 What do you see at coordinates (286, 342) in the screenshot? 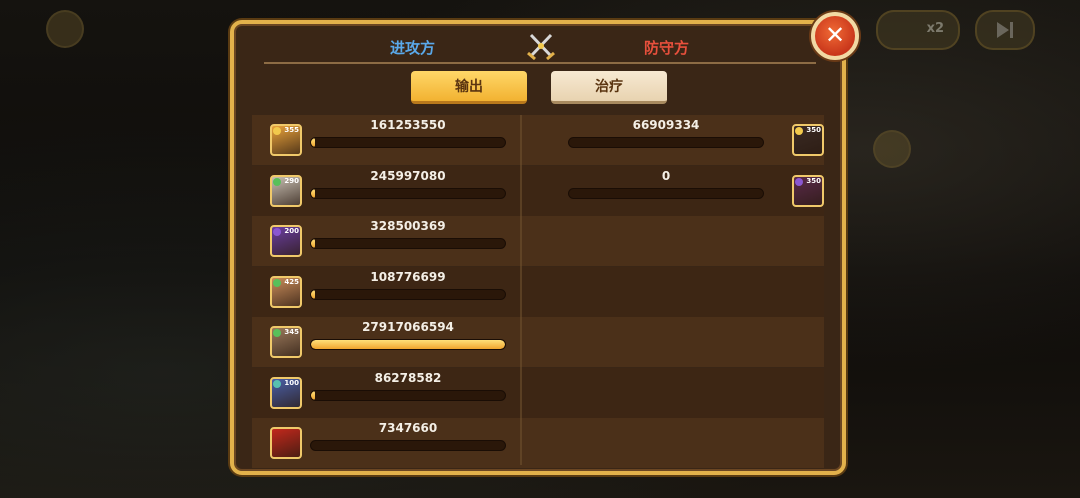
I see `attacker-hero-avatar: 345` at bounding box center [286, 342].